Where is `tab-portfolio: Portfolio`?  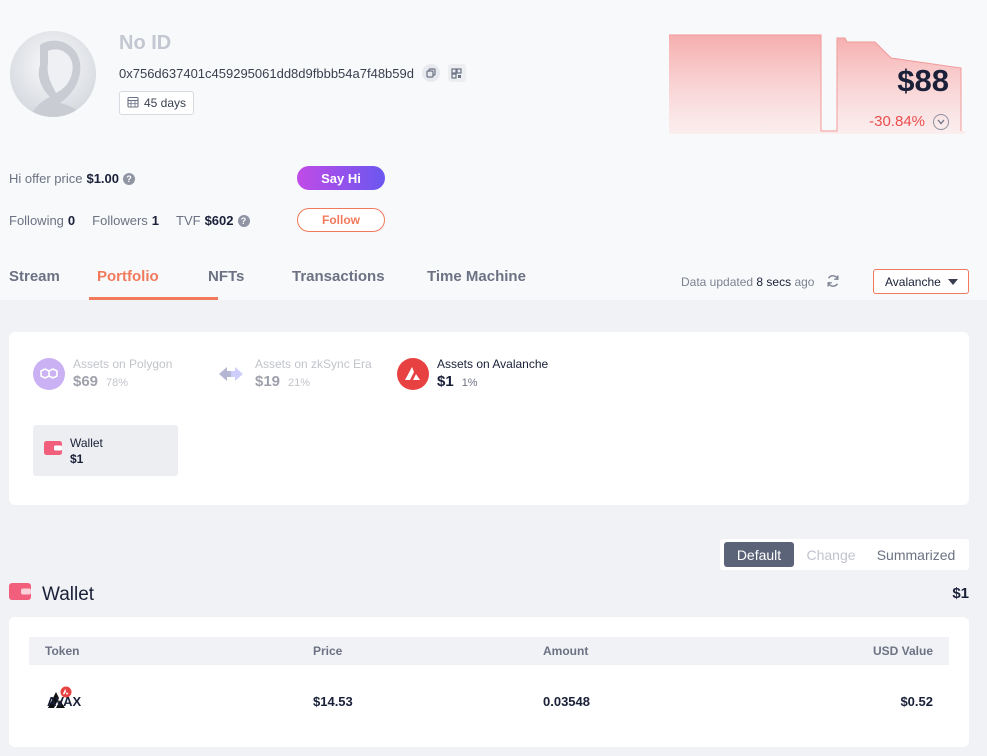 tab-portfolio: Portfolio is located at coordinates (153, 284).